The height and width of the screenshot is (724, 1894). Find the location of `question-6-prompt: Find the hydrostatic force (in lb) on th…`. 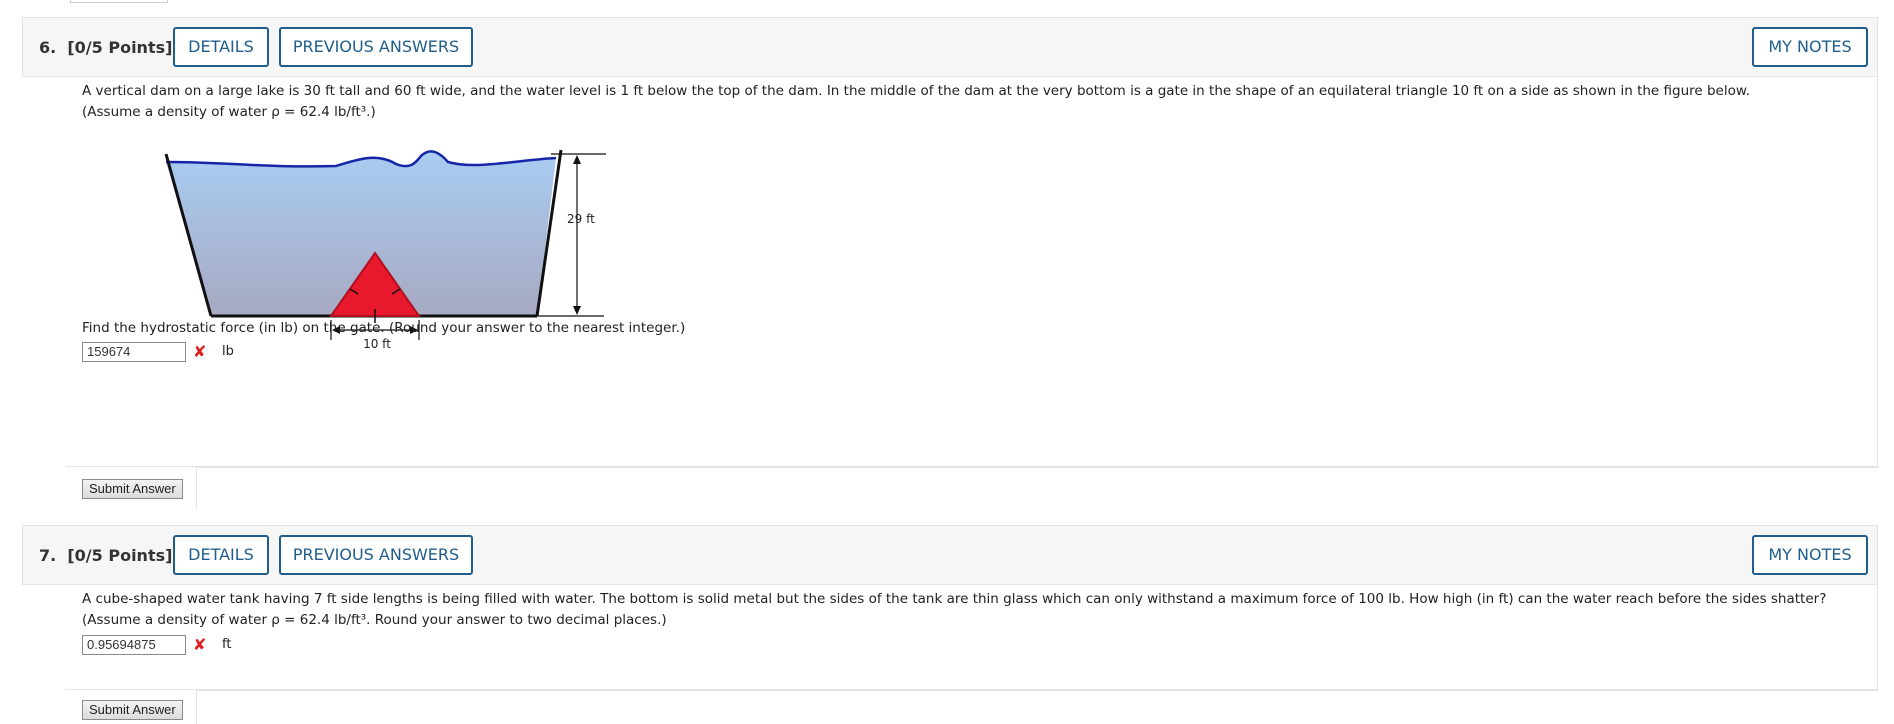

question-6-prompt: Find the hydrostatic force (in lb) on th… is located at coordinates (384, 328).